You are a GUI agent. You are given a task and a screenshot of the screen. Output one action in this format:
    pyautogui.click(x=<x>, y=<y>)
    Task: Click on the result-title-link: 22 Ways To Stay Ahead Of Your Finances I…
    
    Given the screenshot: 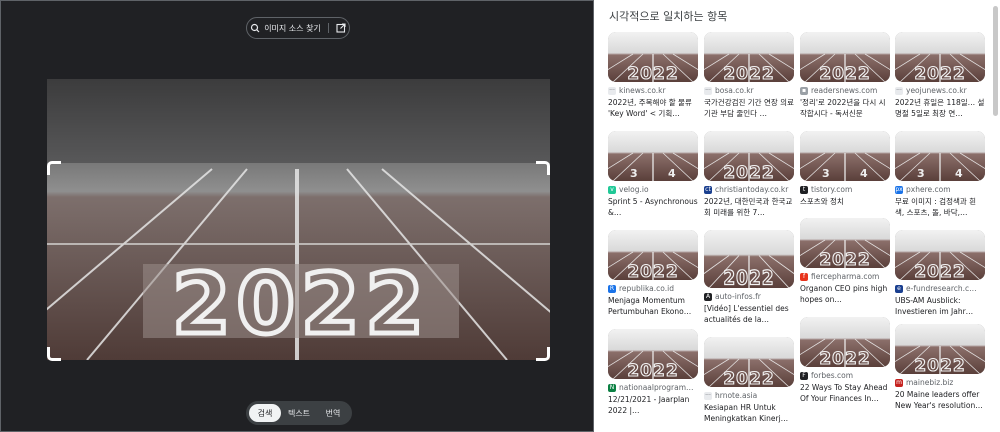 What is the action you would take?
    pyautogui.click(x=845, y=393)
    